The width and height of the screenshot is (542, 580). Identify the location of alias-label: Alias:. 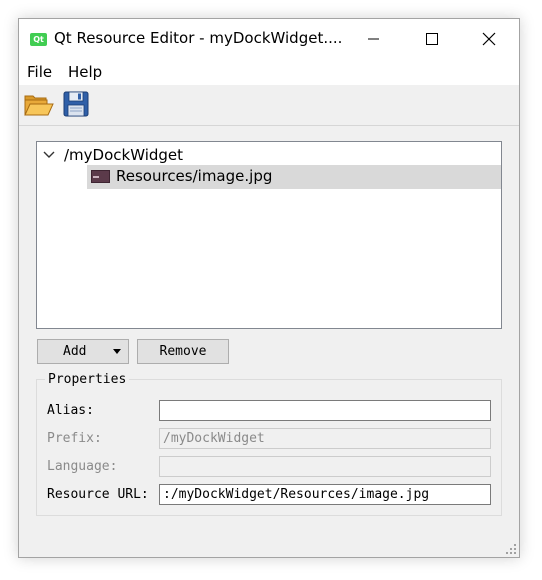
(70, 410).